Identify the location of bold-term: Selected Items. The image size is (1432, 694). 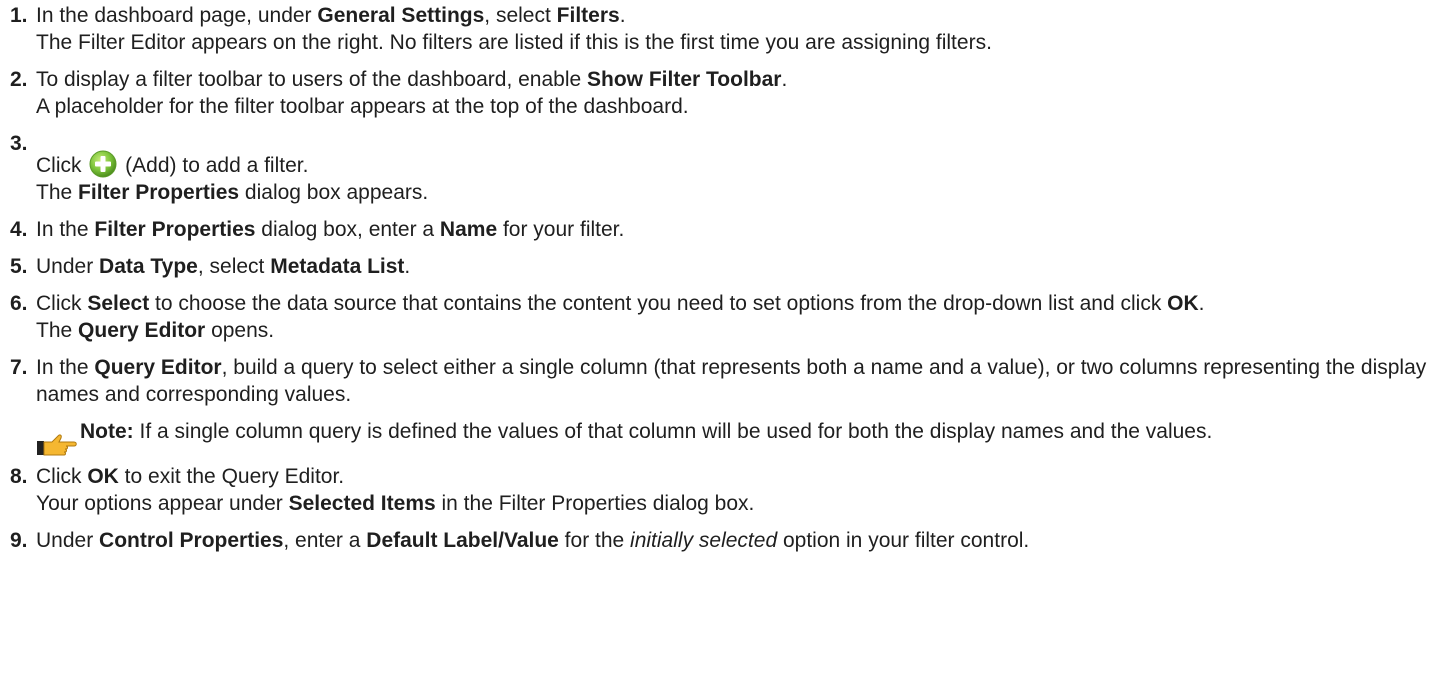
(362, 503).